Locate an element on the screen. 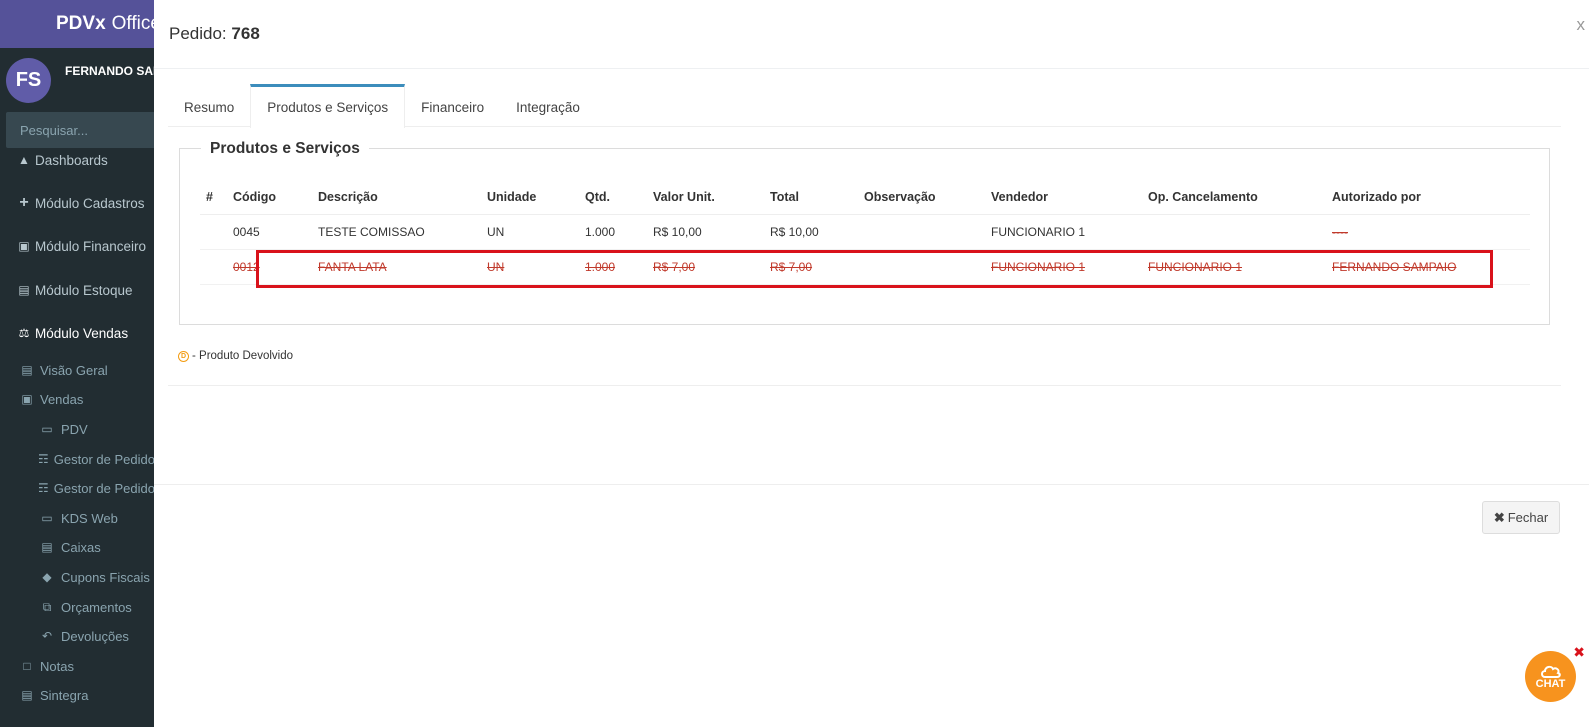 The height and width of the screenshot is (727, 1589). sidebar-item-vendas-module: ⚖ Módulo Vendas is located at coordinates (80, 333).